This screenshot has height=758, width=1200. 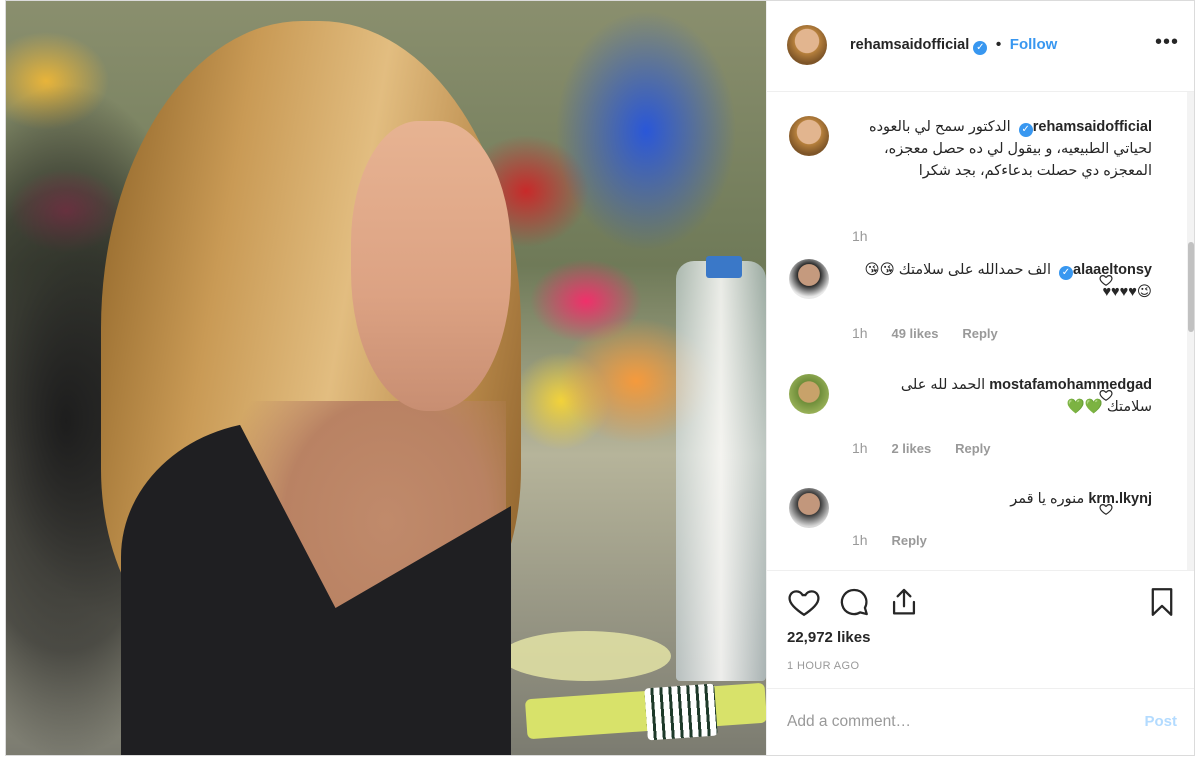 I want to click on comment-likes: 49 likes, so click(x=914, y=333).